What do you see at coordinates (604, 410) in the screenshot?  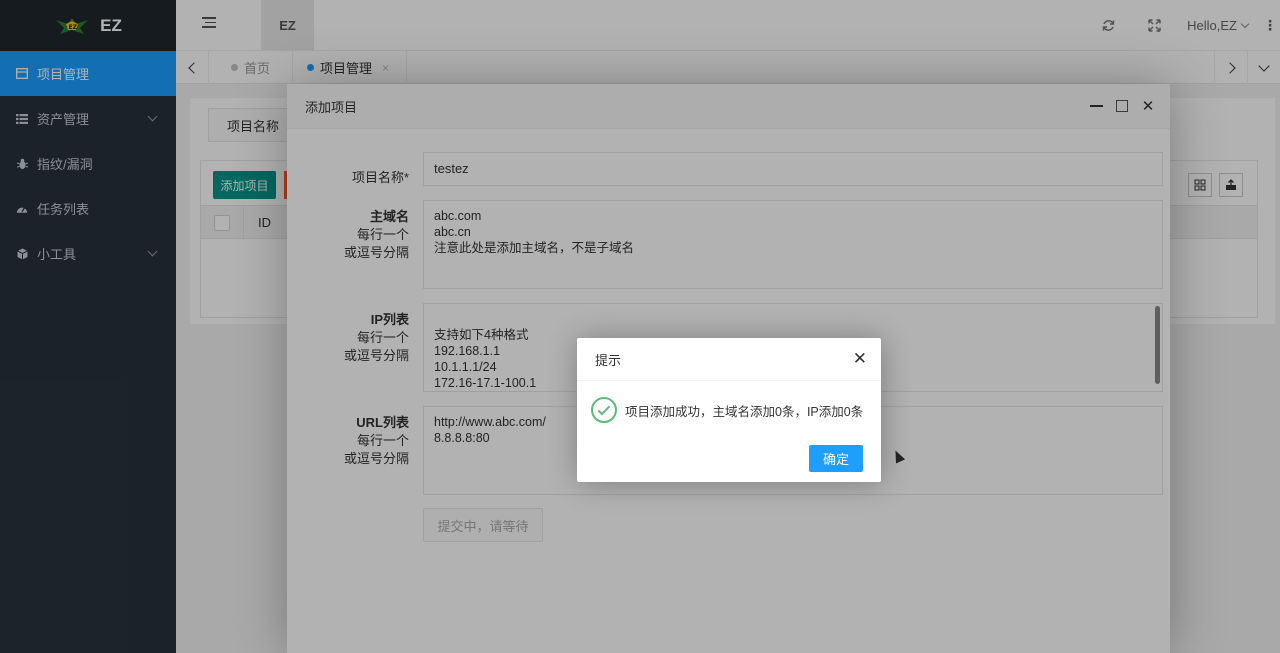 I see `check-circle-icon` at bounding box center [604, 410].